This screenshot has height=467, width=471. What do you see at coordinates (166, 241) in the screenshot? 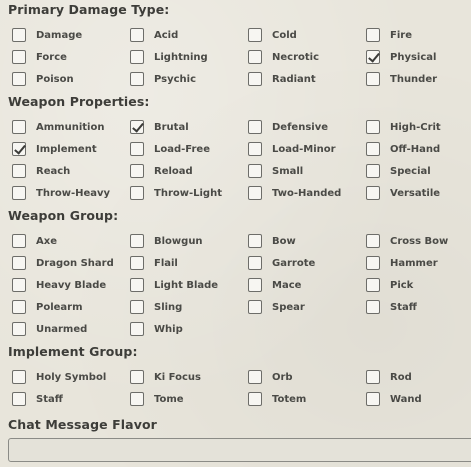
I see `weapon-group-option-blowgun: Blowgun` at bounding box center [166, 241].